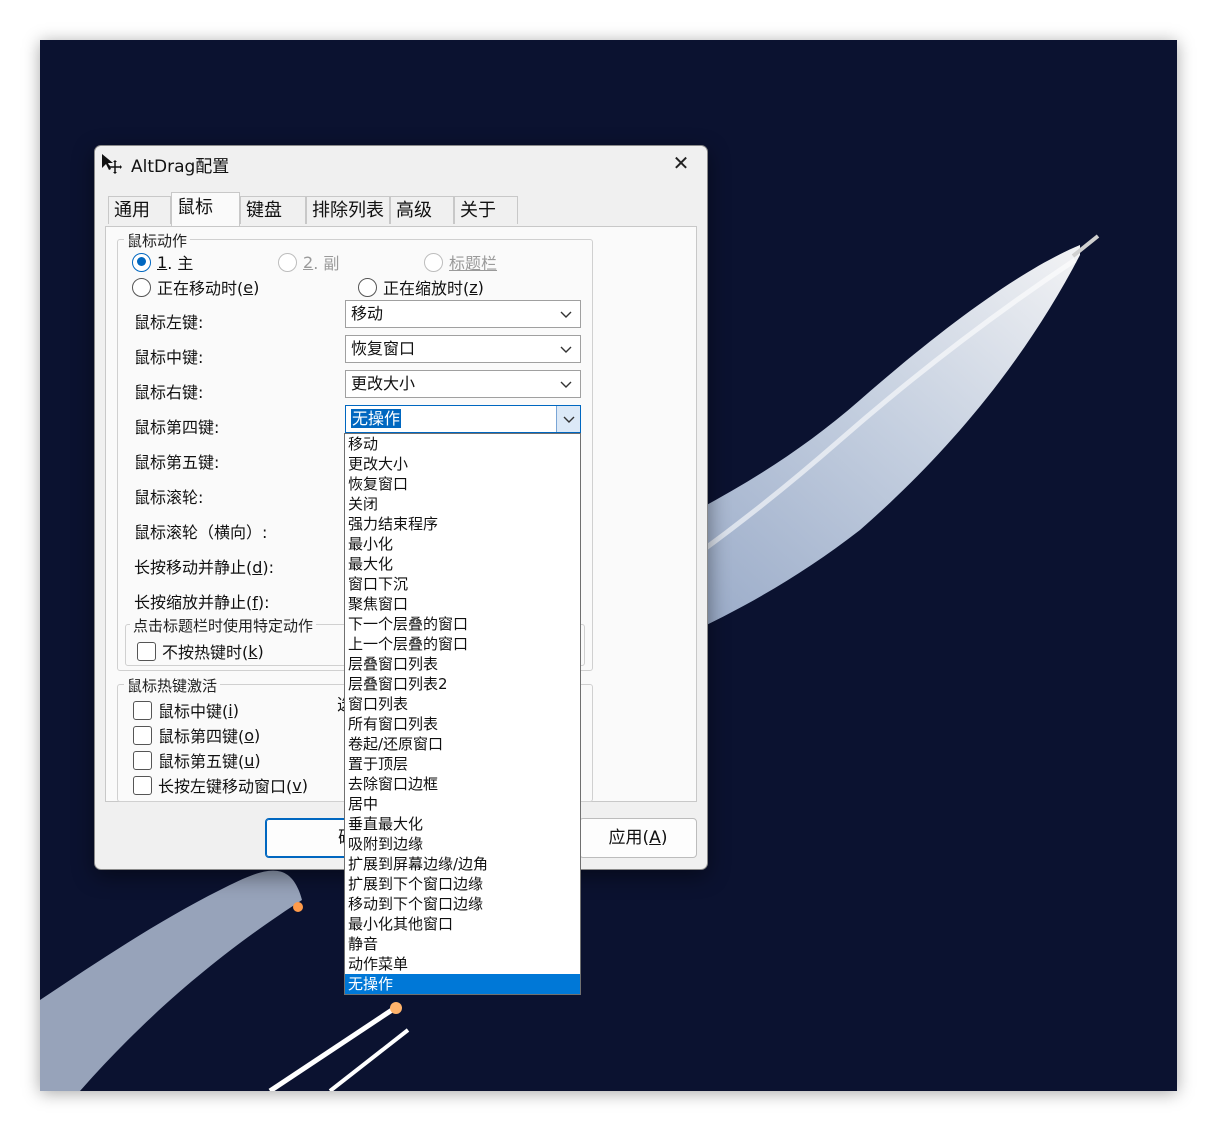 The image size is (1217, 1131). What do you see at coordinates (462, 784) in the screenshot?
I see `dropdown-option: 去除窗口边框` at bounding box center [462, 784].